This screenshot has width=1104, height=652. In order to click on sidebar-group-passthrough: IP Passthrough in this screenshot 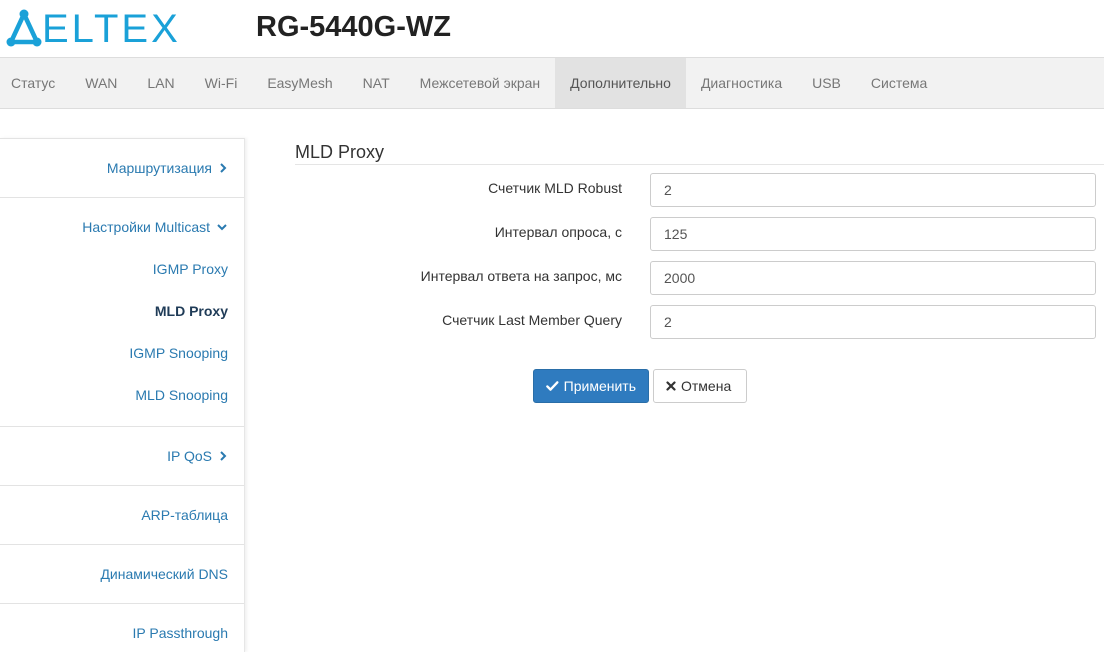, I will do `click(122, 627)`.